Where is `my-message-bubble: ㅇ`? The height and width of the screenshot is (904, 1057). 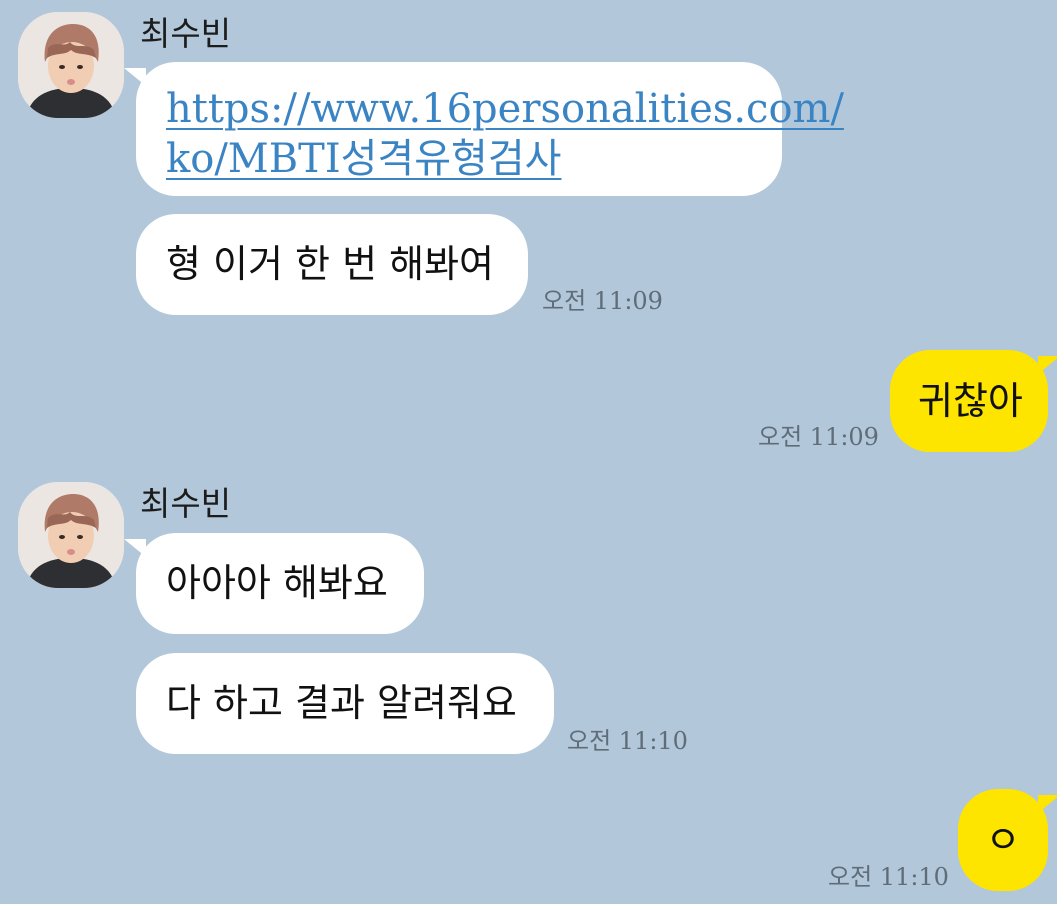
my-message-bubble: ㅇ is located at coordinates (1007, 840).